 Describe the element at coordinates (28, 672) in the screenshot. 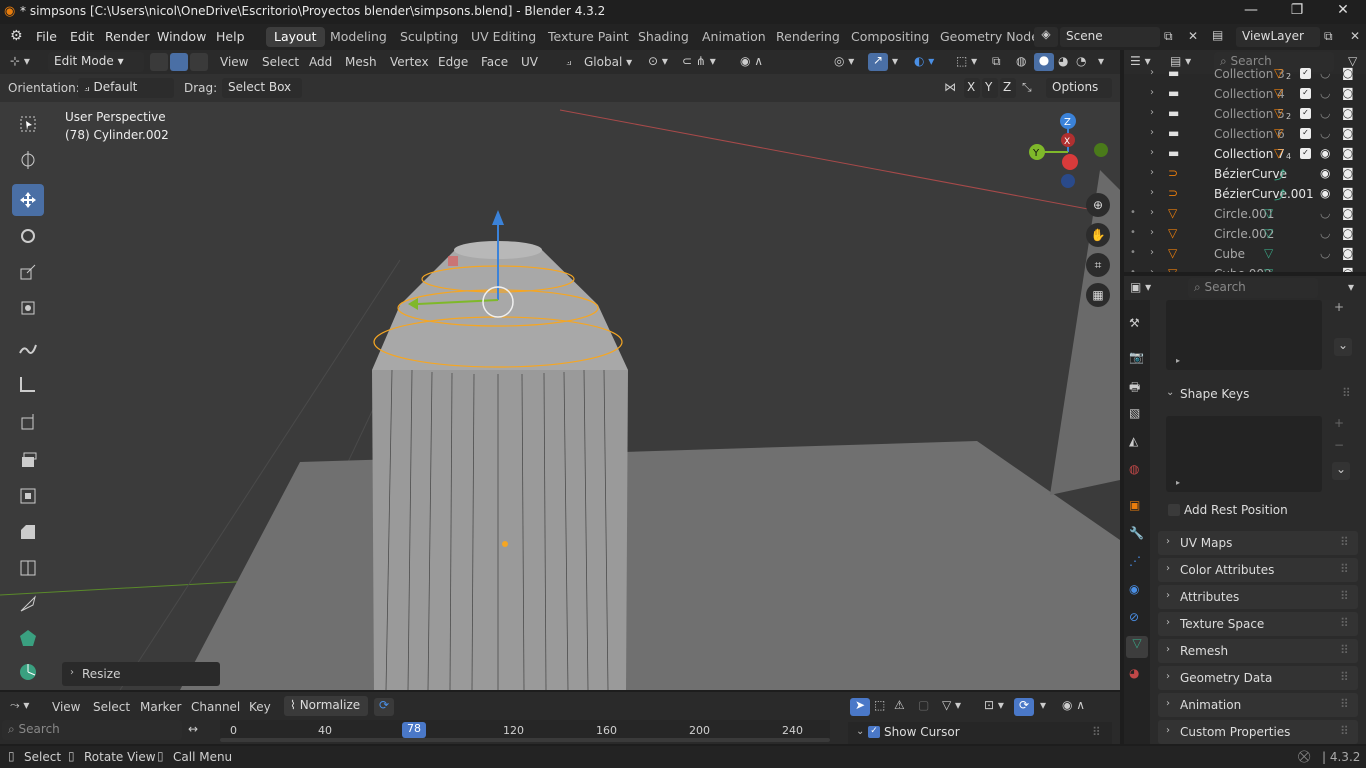

I see `spin-tool-icon` at that location.